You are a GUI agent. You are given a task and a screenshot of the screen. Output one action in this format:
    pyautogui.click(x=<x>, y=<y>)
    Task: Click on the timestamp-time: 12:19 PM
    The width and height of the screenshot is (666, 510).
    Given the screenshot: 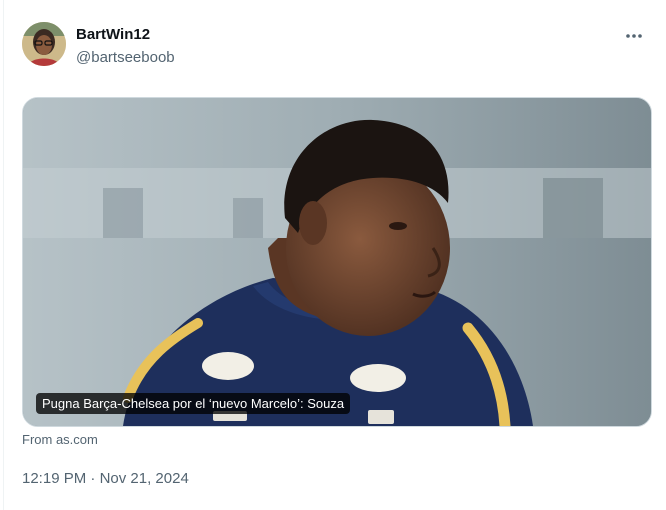 What is the action you would take?
    pyautogui.click(x=54, y=478)
    